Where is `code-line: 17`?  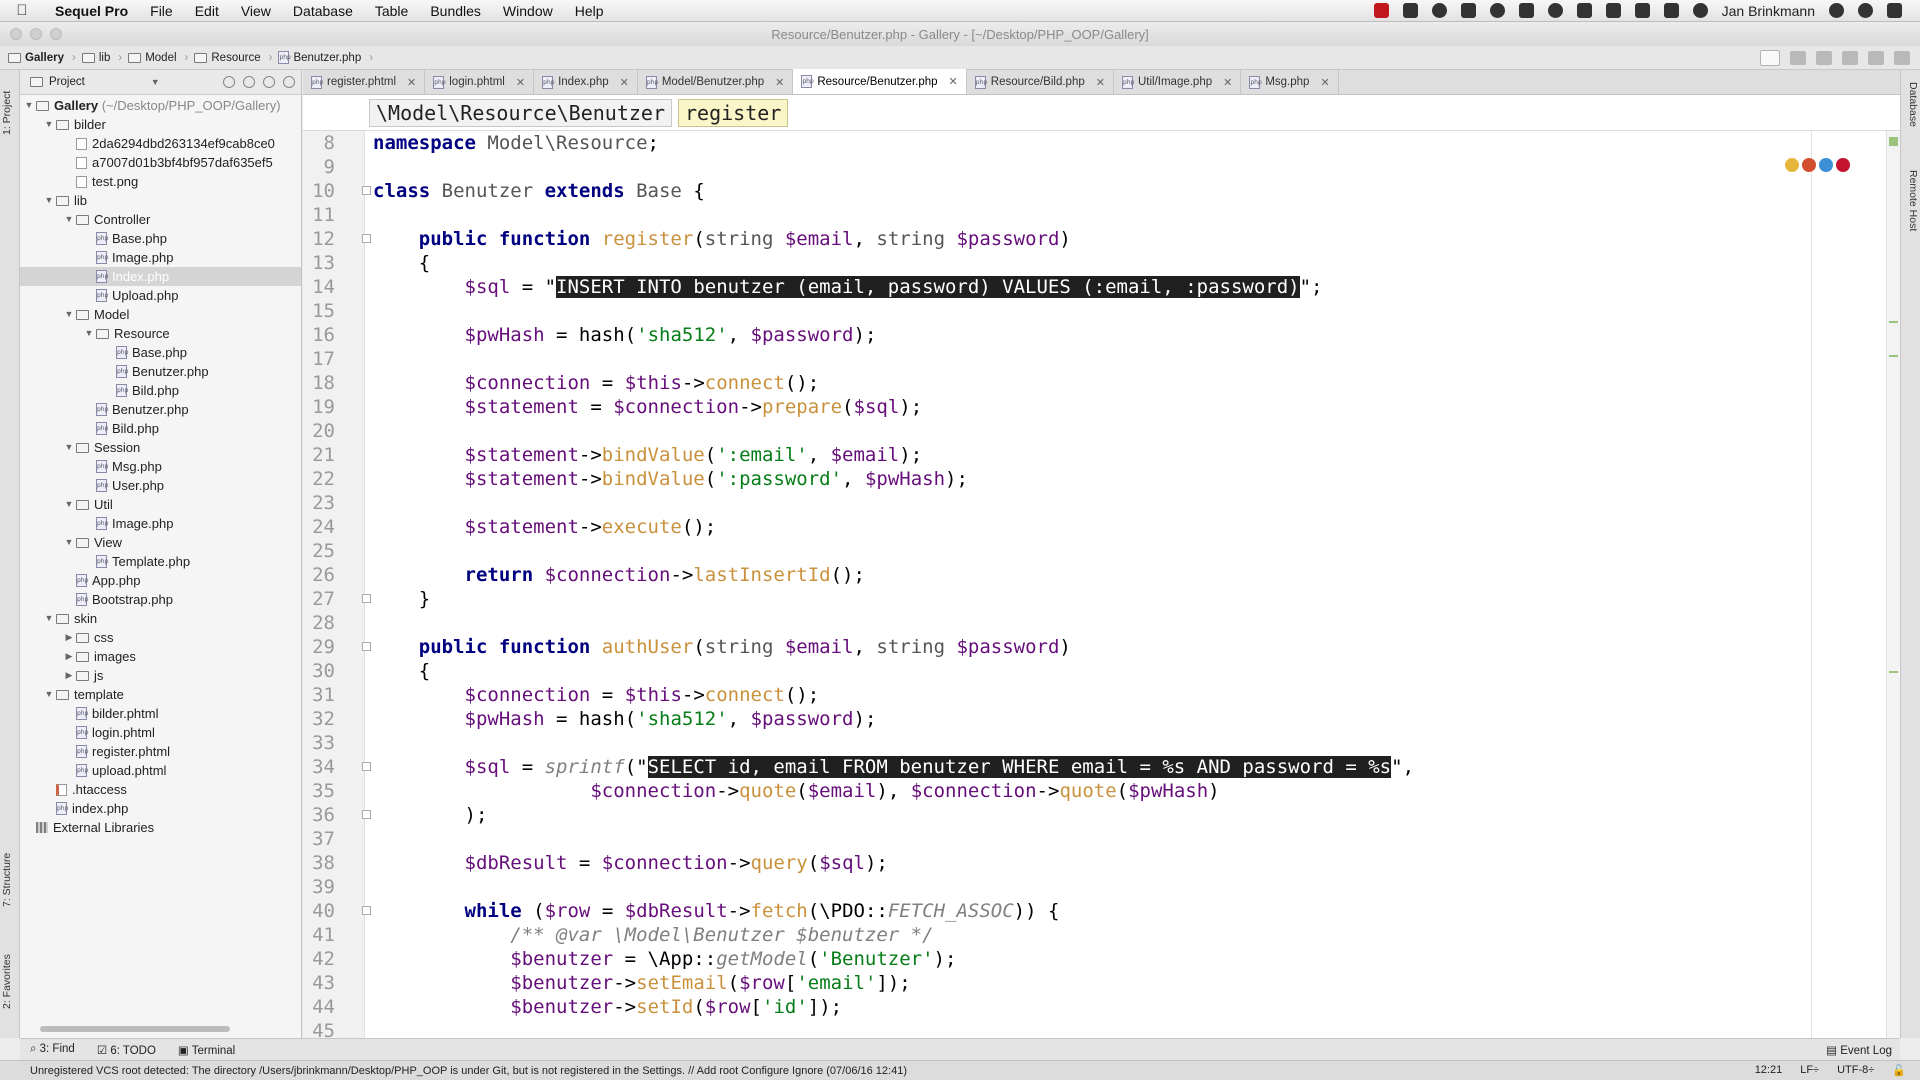 code-line: 17 is located at coordinates (1088, 359).